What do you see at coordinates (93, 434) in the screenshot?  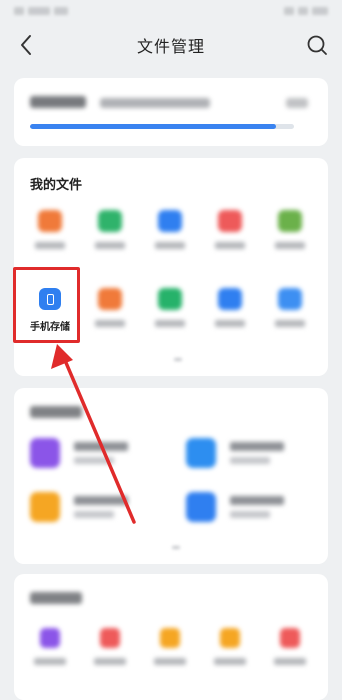 I see `annotation-arrow` at bounding box center [93, 434].